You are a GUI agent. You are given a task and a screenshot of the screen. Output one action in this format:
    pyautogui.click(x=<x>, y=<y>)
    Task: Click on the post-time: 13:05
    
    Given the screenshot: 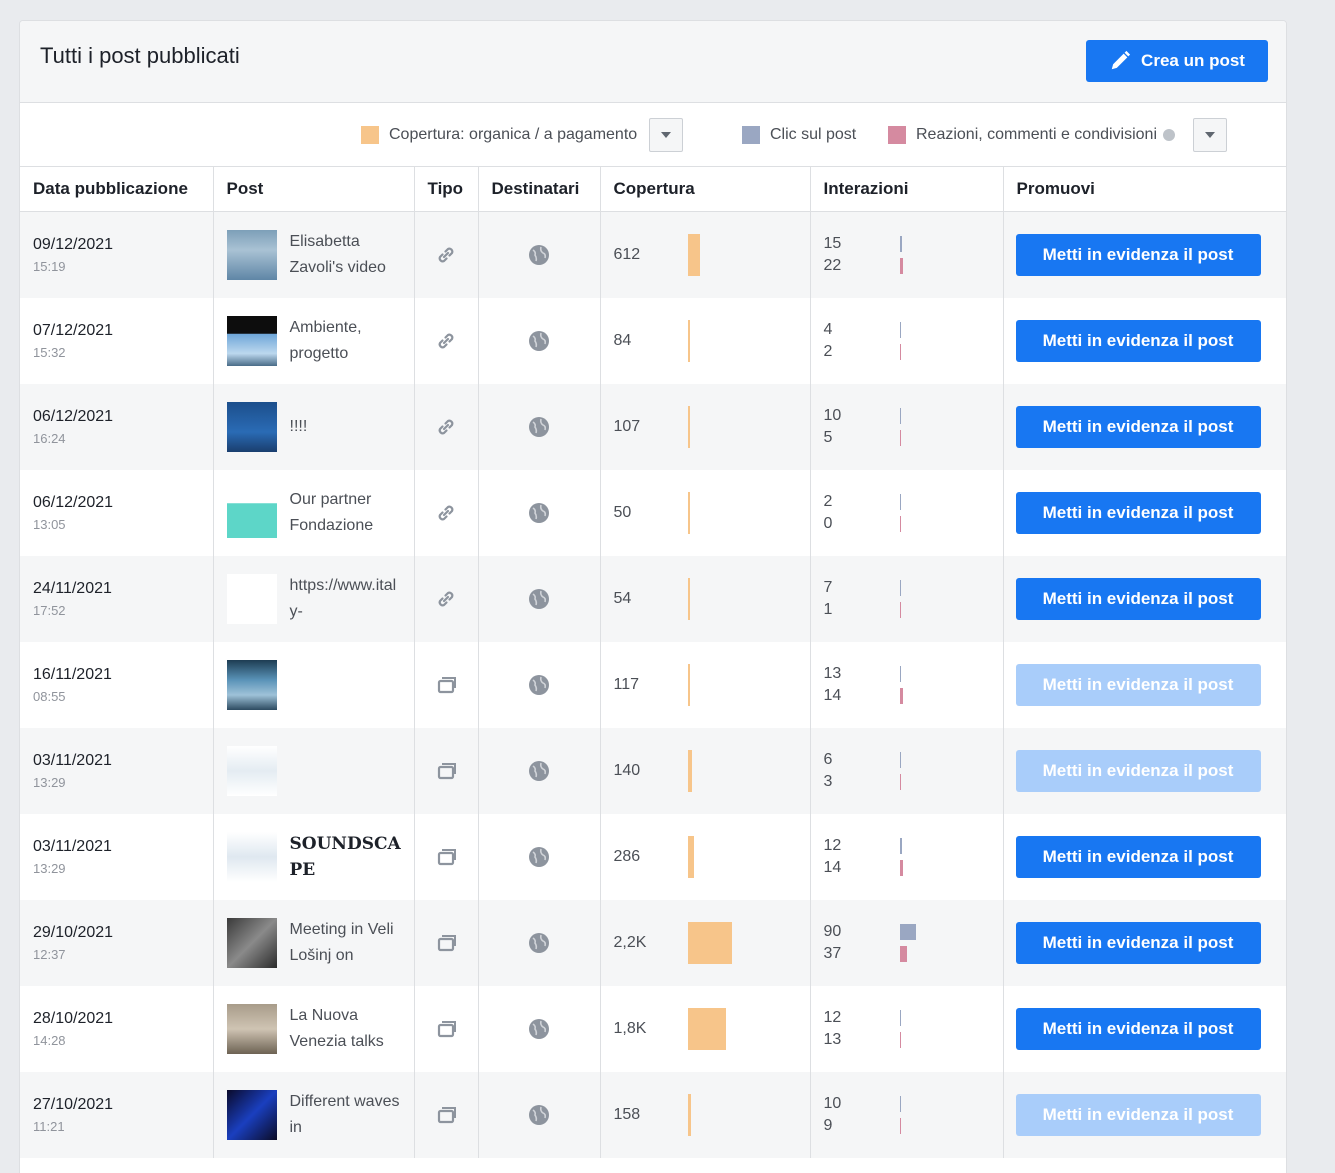 What is the action you would take?
    pyautogui.click(x=49, y=524)
    